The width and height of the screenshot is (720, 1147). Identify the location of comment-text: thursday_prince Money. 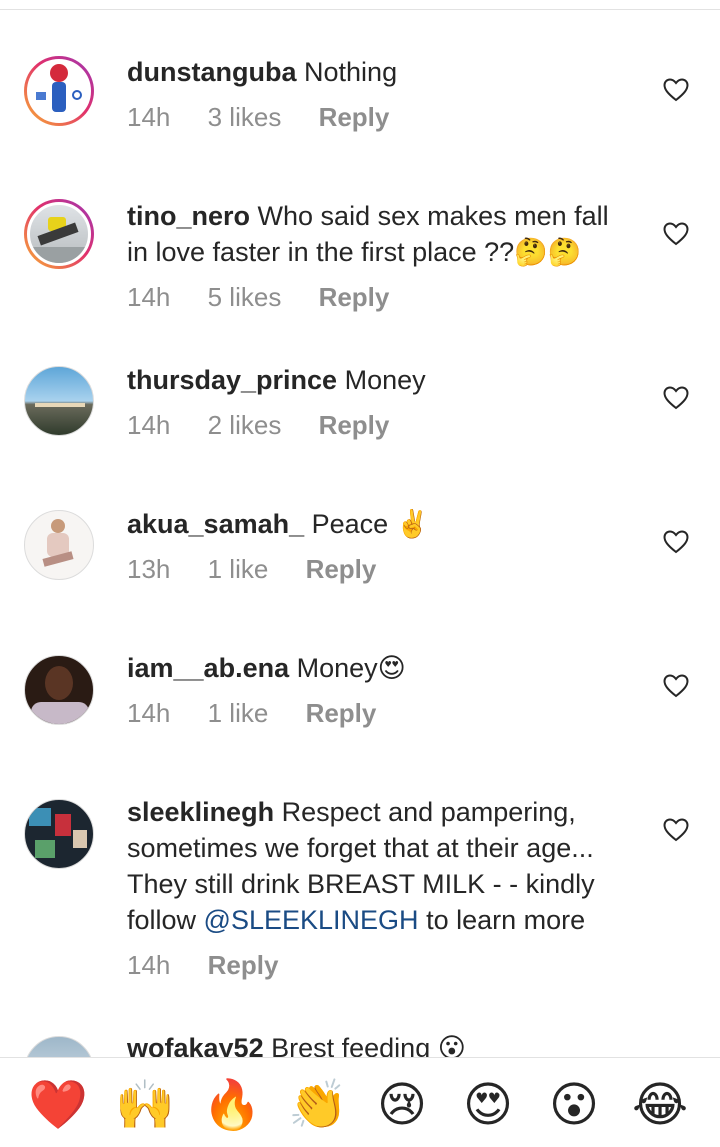
(377, 380).